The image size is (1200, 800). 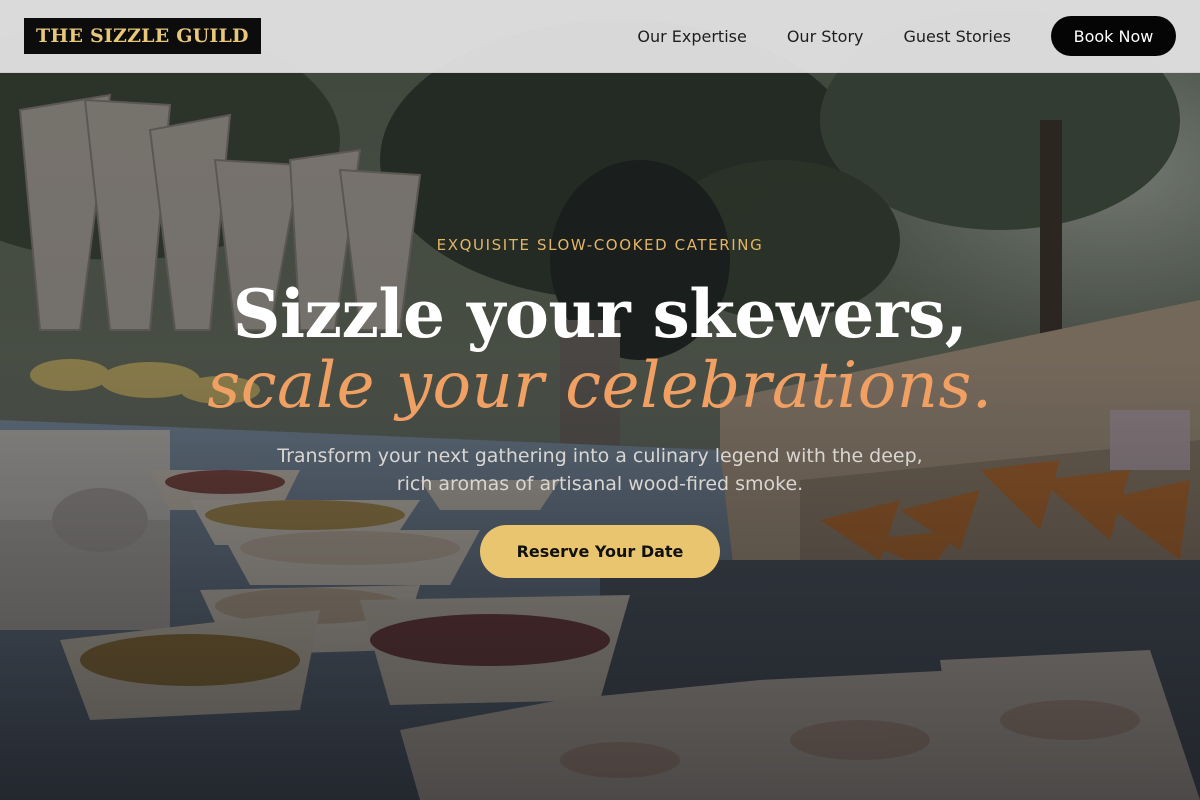 I want to click on book-now-button: Book Now, so click(x=1113, y=36).